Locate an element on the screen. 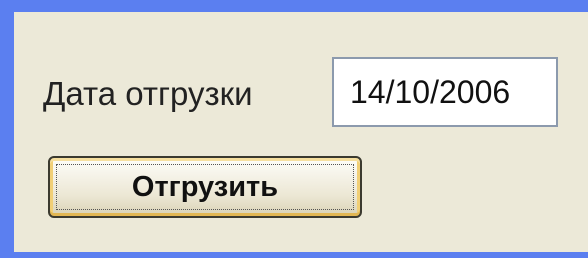  shipment-date-input is located at coordinates (445, 92).